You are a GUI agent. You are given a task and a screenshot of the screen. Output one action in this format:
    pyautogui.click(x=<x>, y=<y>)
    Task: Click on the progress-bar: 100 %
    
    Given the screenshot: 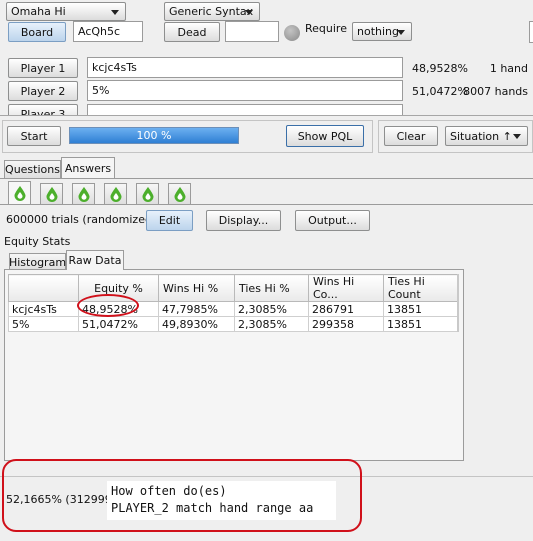 What is the action you would take?
    pyautogui.click(x=154, y=135)
    